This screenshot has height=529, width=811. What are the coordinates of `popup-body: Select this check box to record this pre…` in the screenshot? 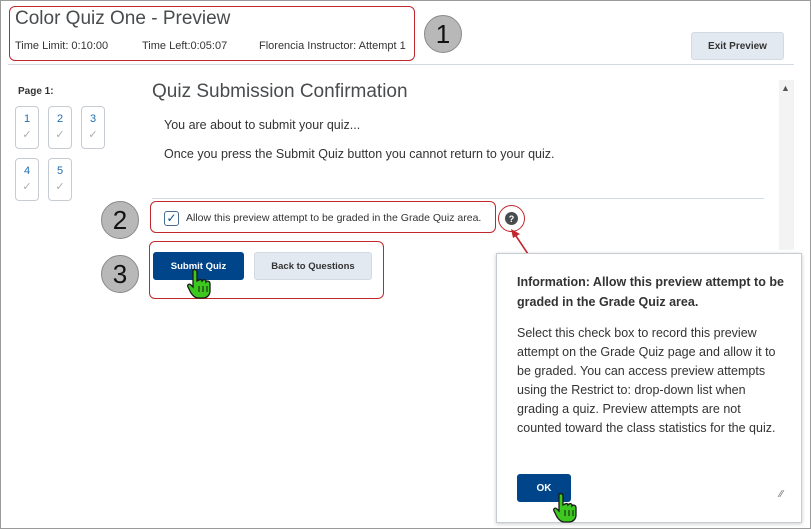 It's located at (646, 380).